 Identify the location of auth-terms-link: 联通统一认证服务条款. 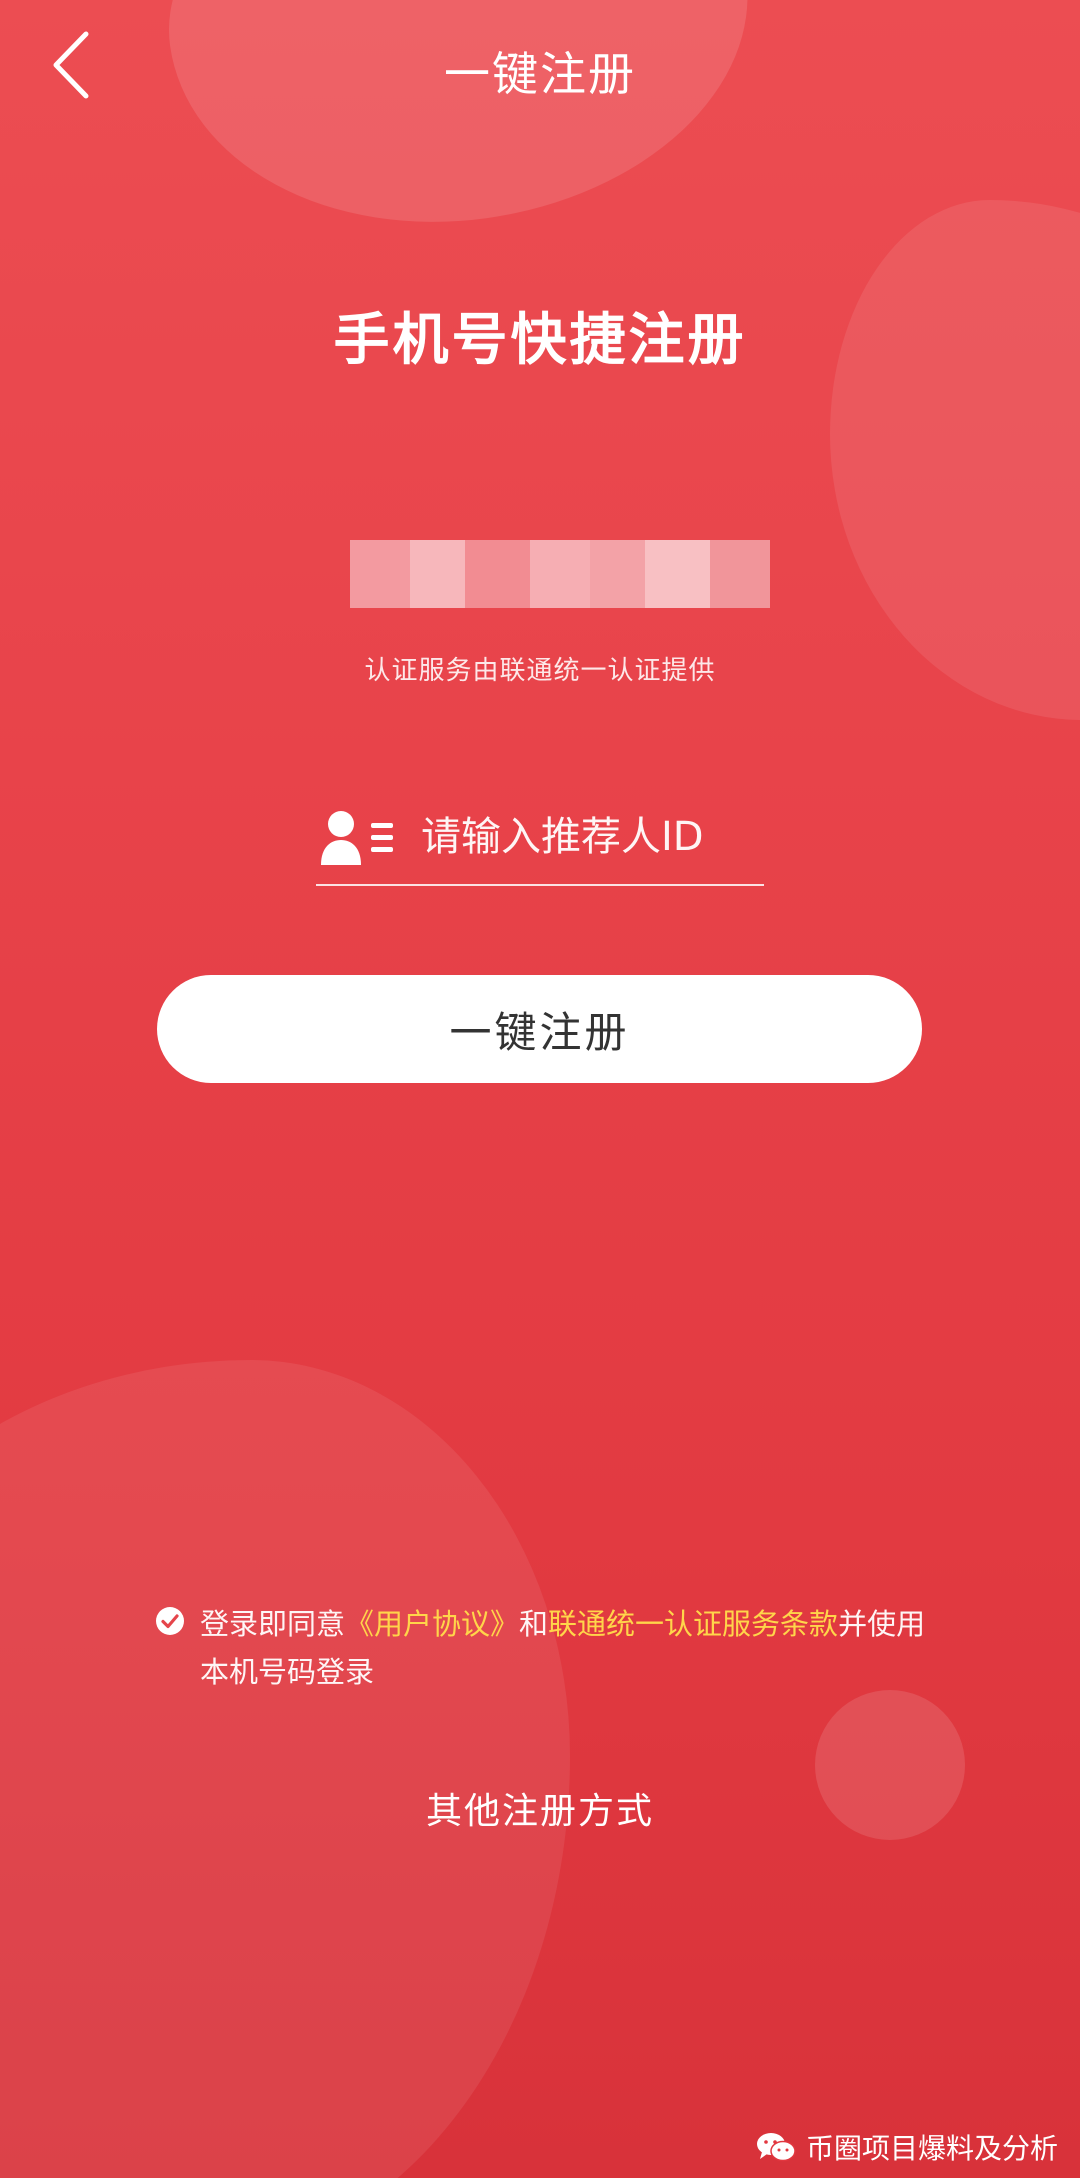
(693, 1624).